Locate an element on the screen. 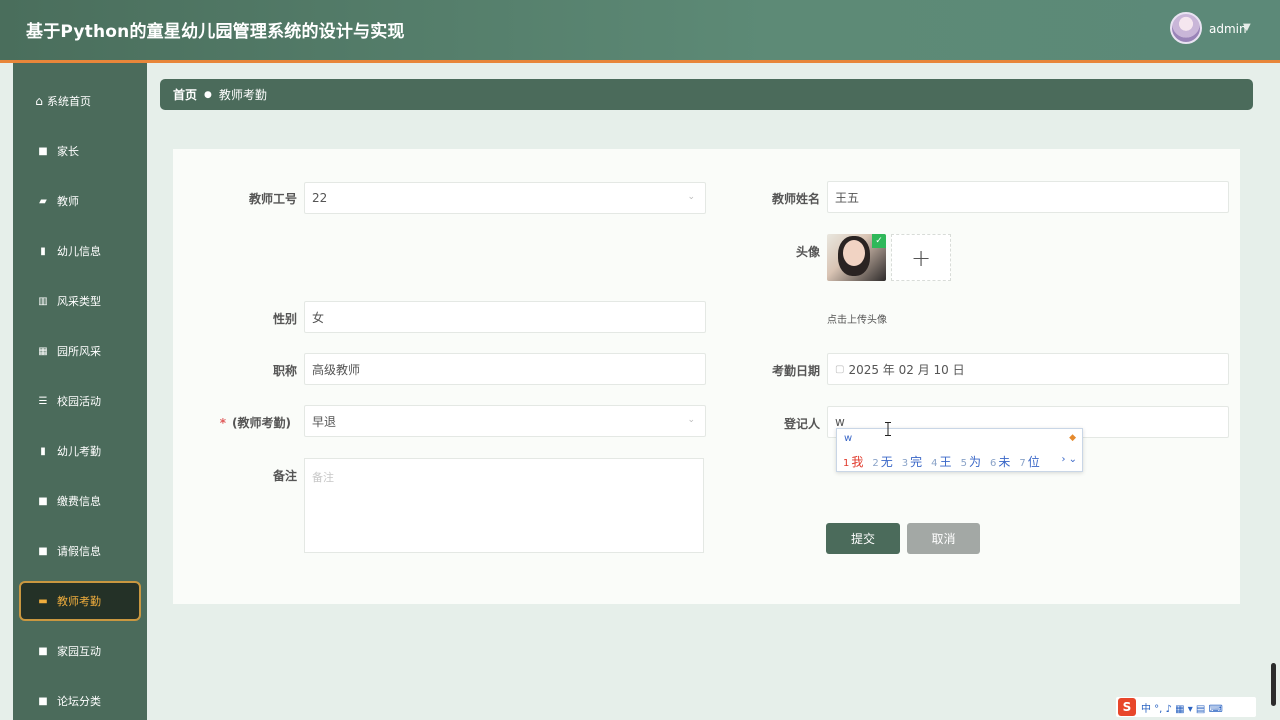  caret-down-icon: ▼ is located at coordinates (1247, 27).